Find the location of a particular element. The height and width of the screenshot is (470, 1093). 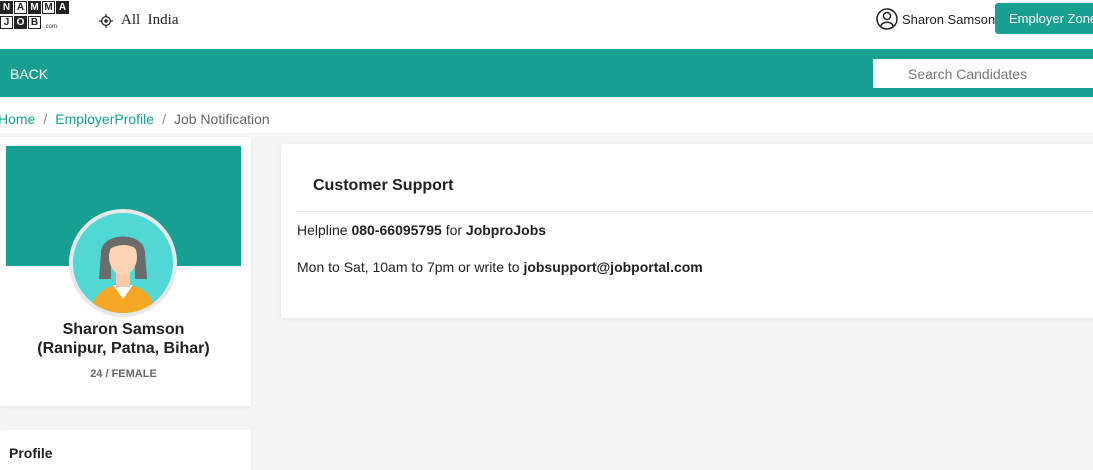

logo-letter: J is located at coordinates (6, 22).